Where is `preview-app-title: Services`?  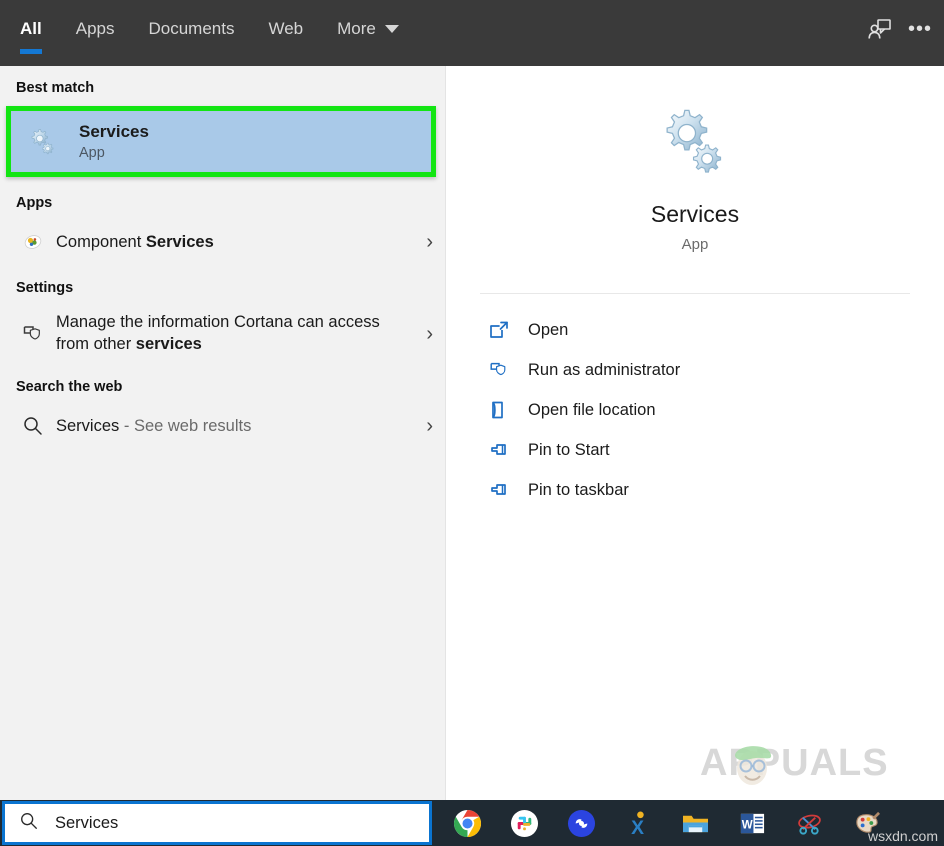
preview-app-title: Services is located at coordinates (695, 214).